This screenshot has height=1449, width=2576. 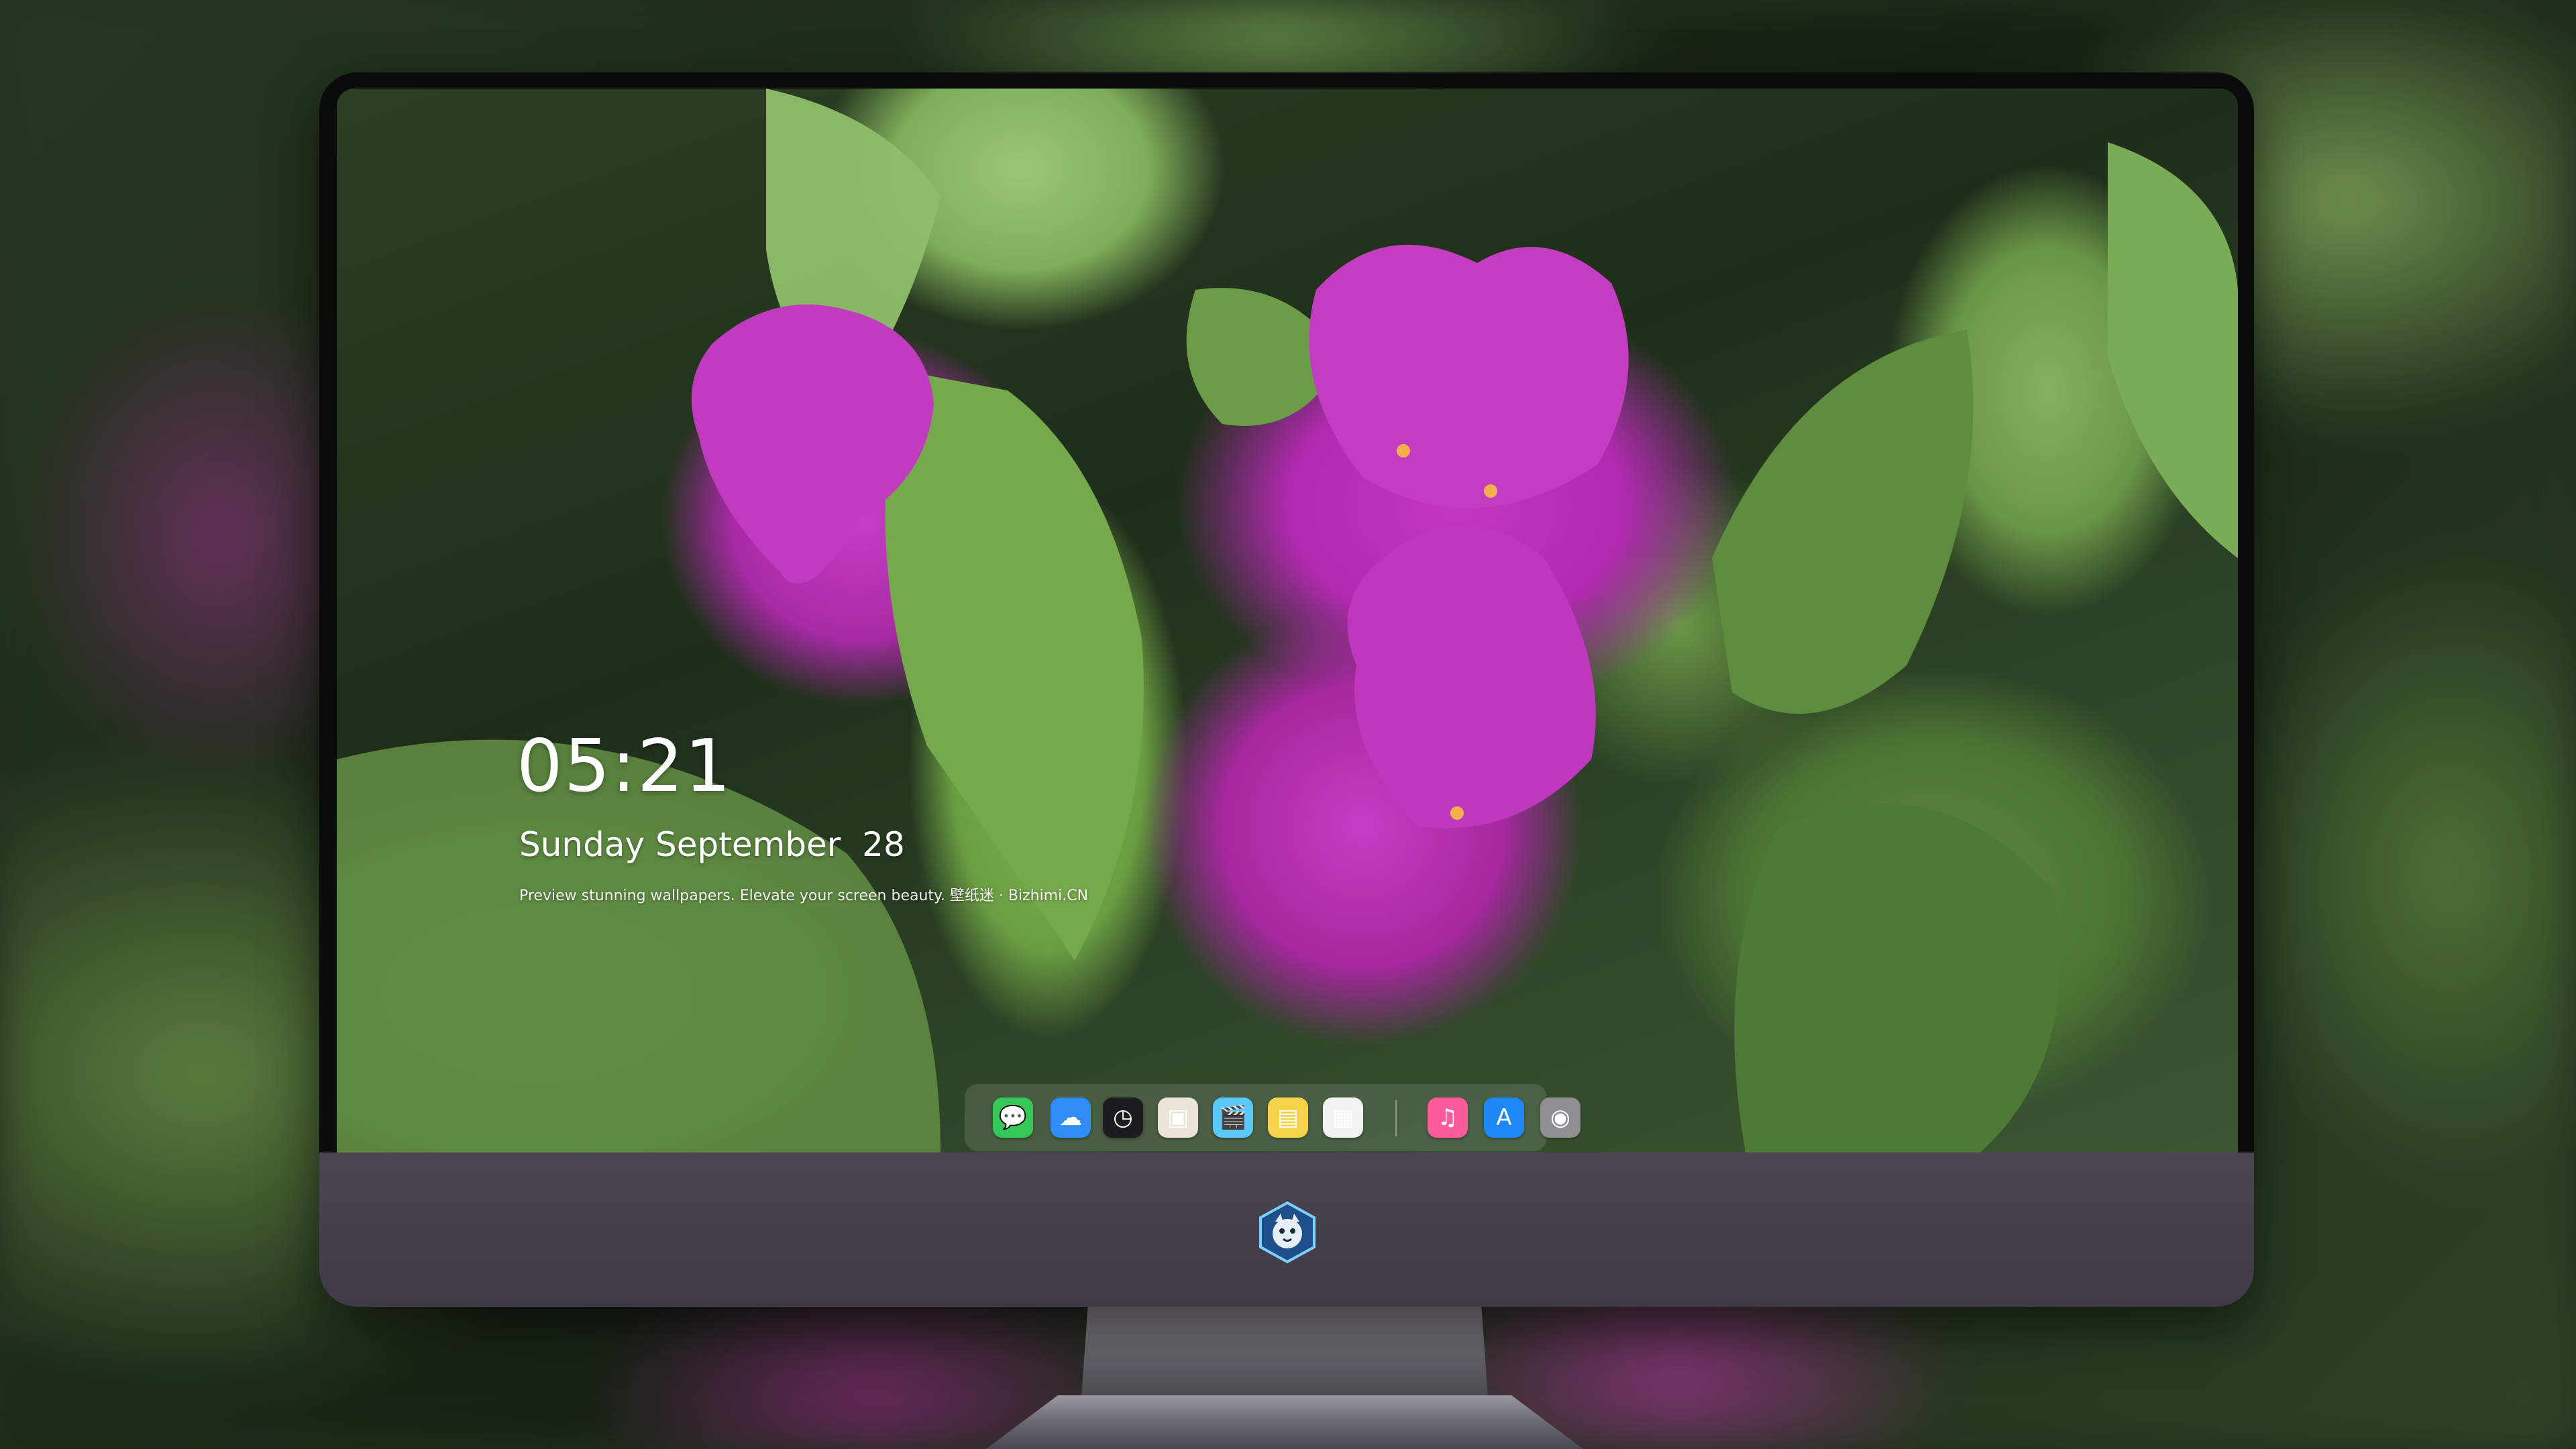 I want to click on lock-screen-time: 05:21, so click(x=625, y=766).